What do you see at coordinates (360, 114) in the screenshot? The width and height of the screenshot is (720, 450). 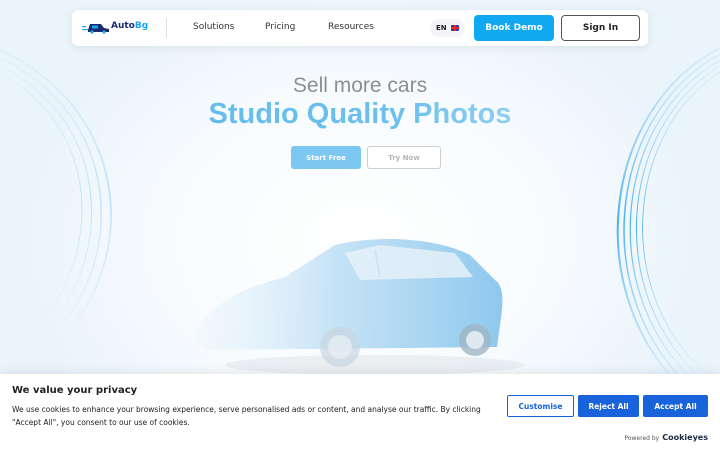 I see `hero-title: Studio Quality Photos` at bounding box center [360, 114].